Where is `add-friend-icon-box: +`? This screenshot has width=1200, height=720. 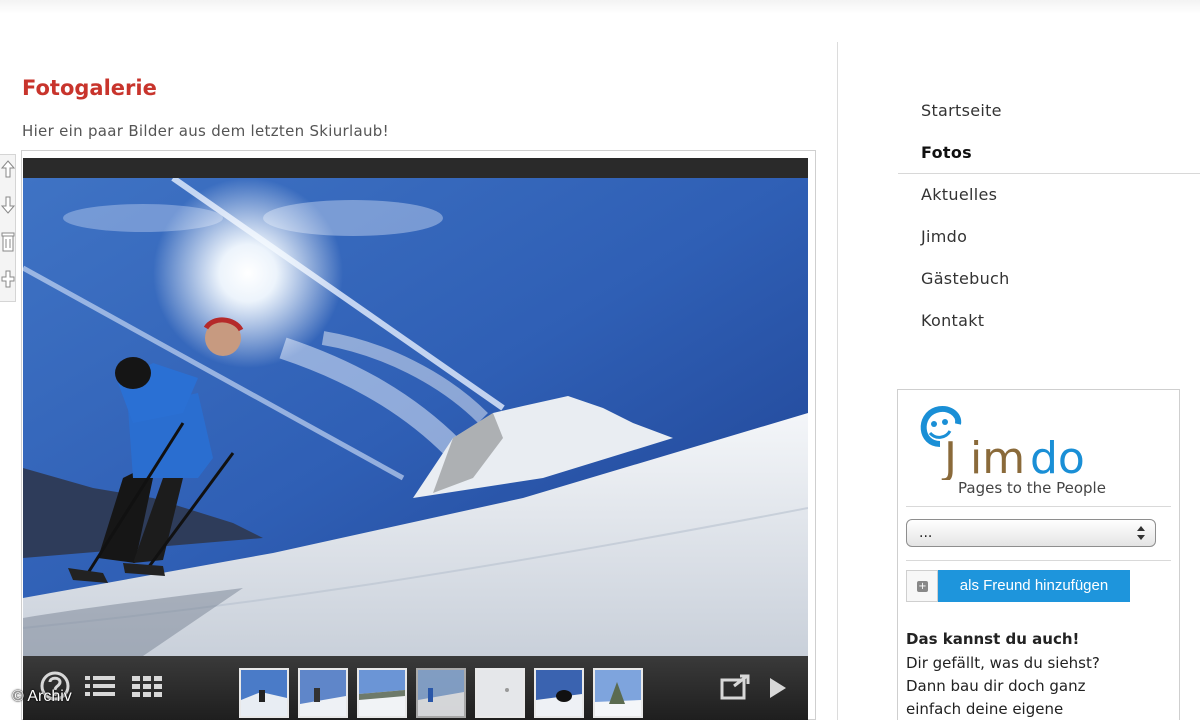 add-friend-icon-box: + is located at coordinates (922, 586).